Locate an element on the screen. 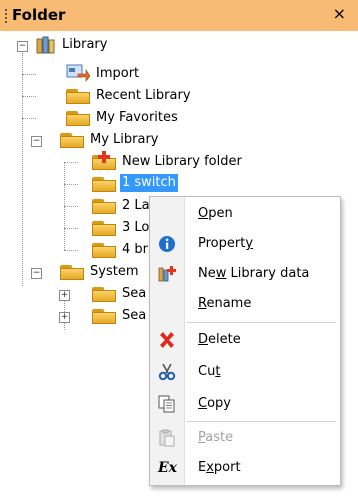 This screenshot has height=498, width=358. copy-icon is located at coordinates (166, 404).